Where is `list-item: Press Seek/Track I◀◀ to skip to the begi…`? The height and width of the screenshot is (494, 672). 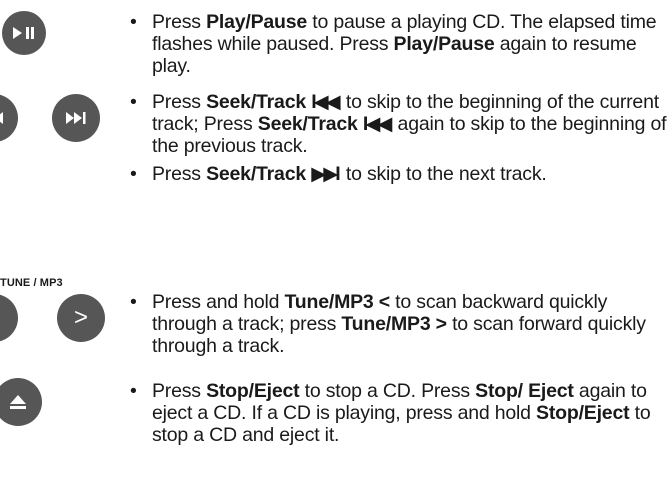 list-item: Press Seek/Track I◀◀ to skip to the begi… is located at coordinates (401, 124).